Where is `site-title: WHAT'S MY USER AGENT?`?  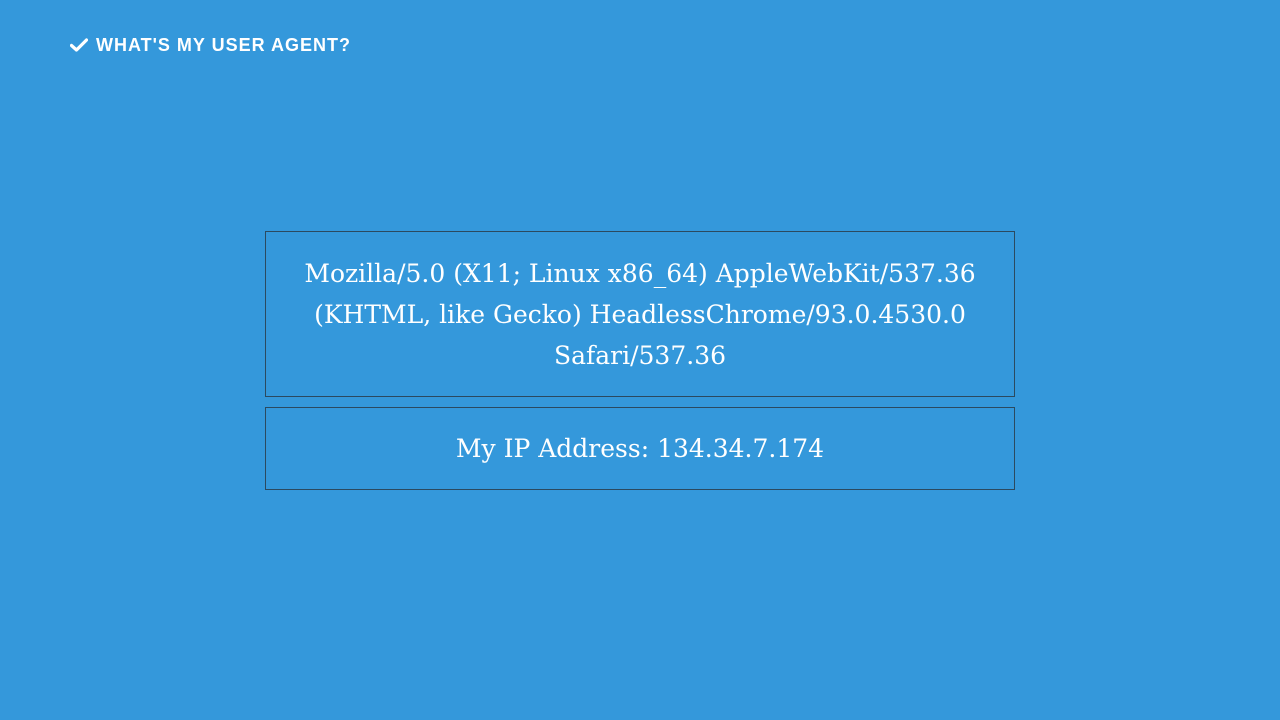 site-title: WHAT'S MY USER AGENT? is located at coordinates (223, 45).